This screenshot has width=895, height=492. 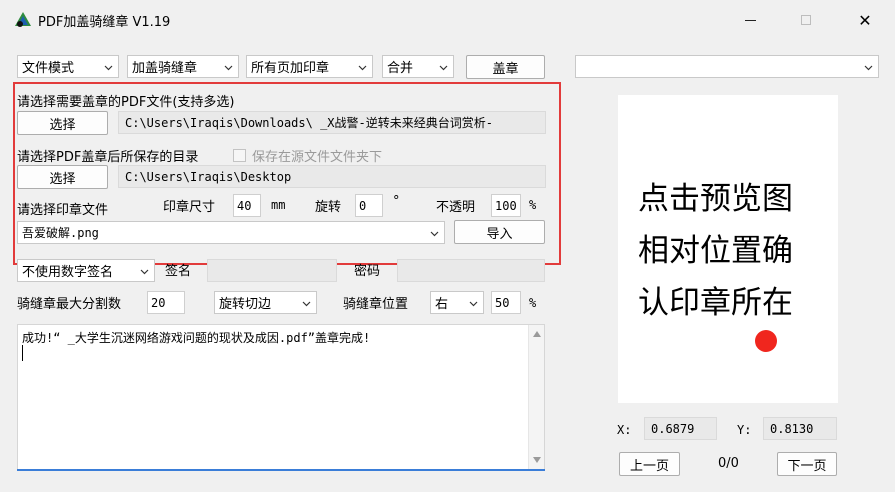 What do you see at coordinates (178, 271) in the screenshot?
I see `sign-label: 签名` at bounding box center [178, 271].